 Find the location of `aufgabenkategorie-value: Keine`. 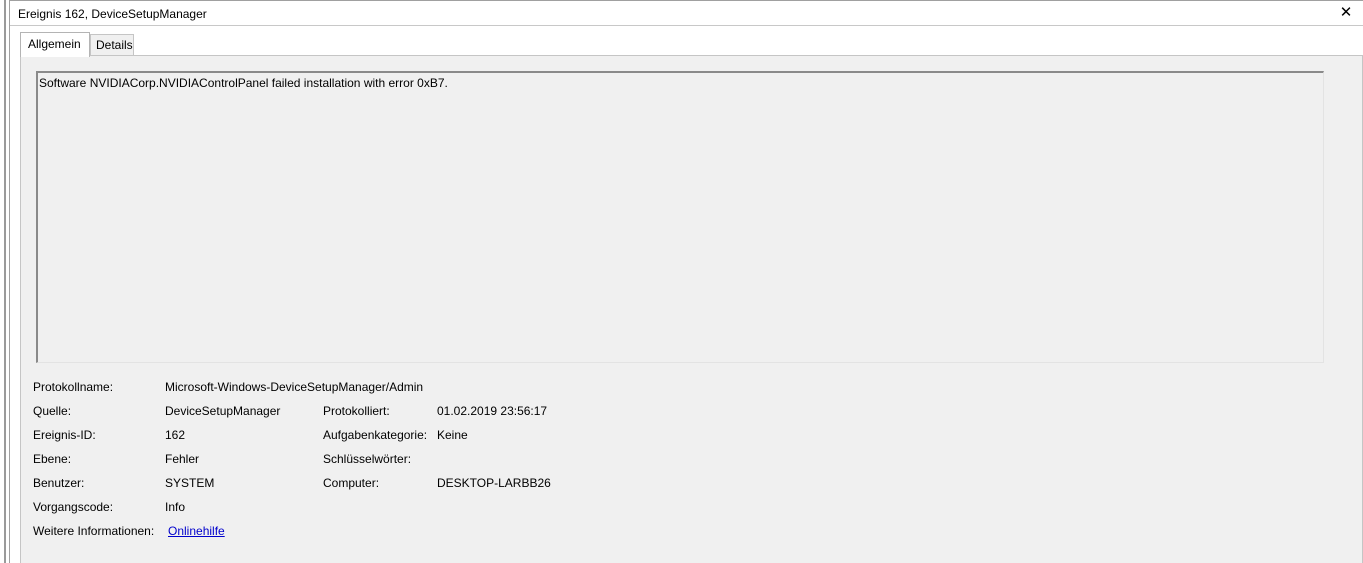

aufgabenkategorie-value: Keine is located at coordinates (452, 435).